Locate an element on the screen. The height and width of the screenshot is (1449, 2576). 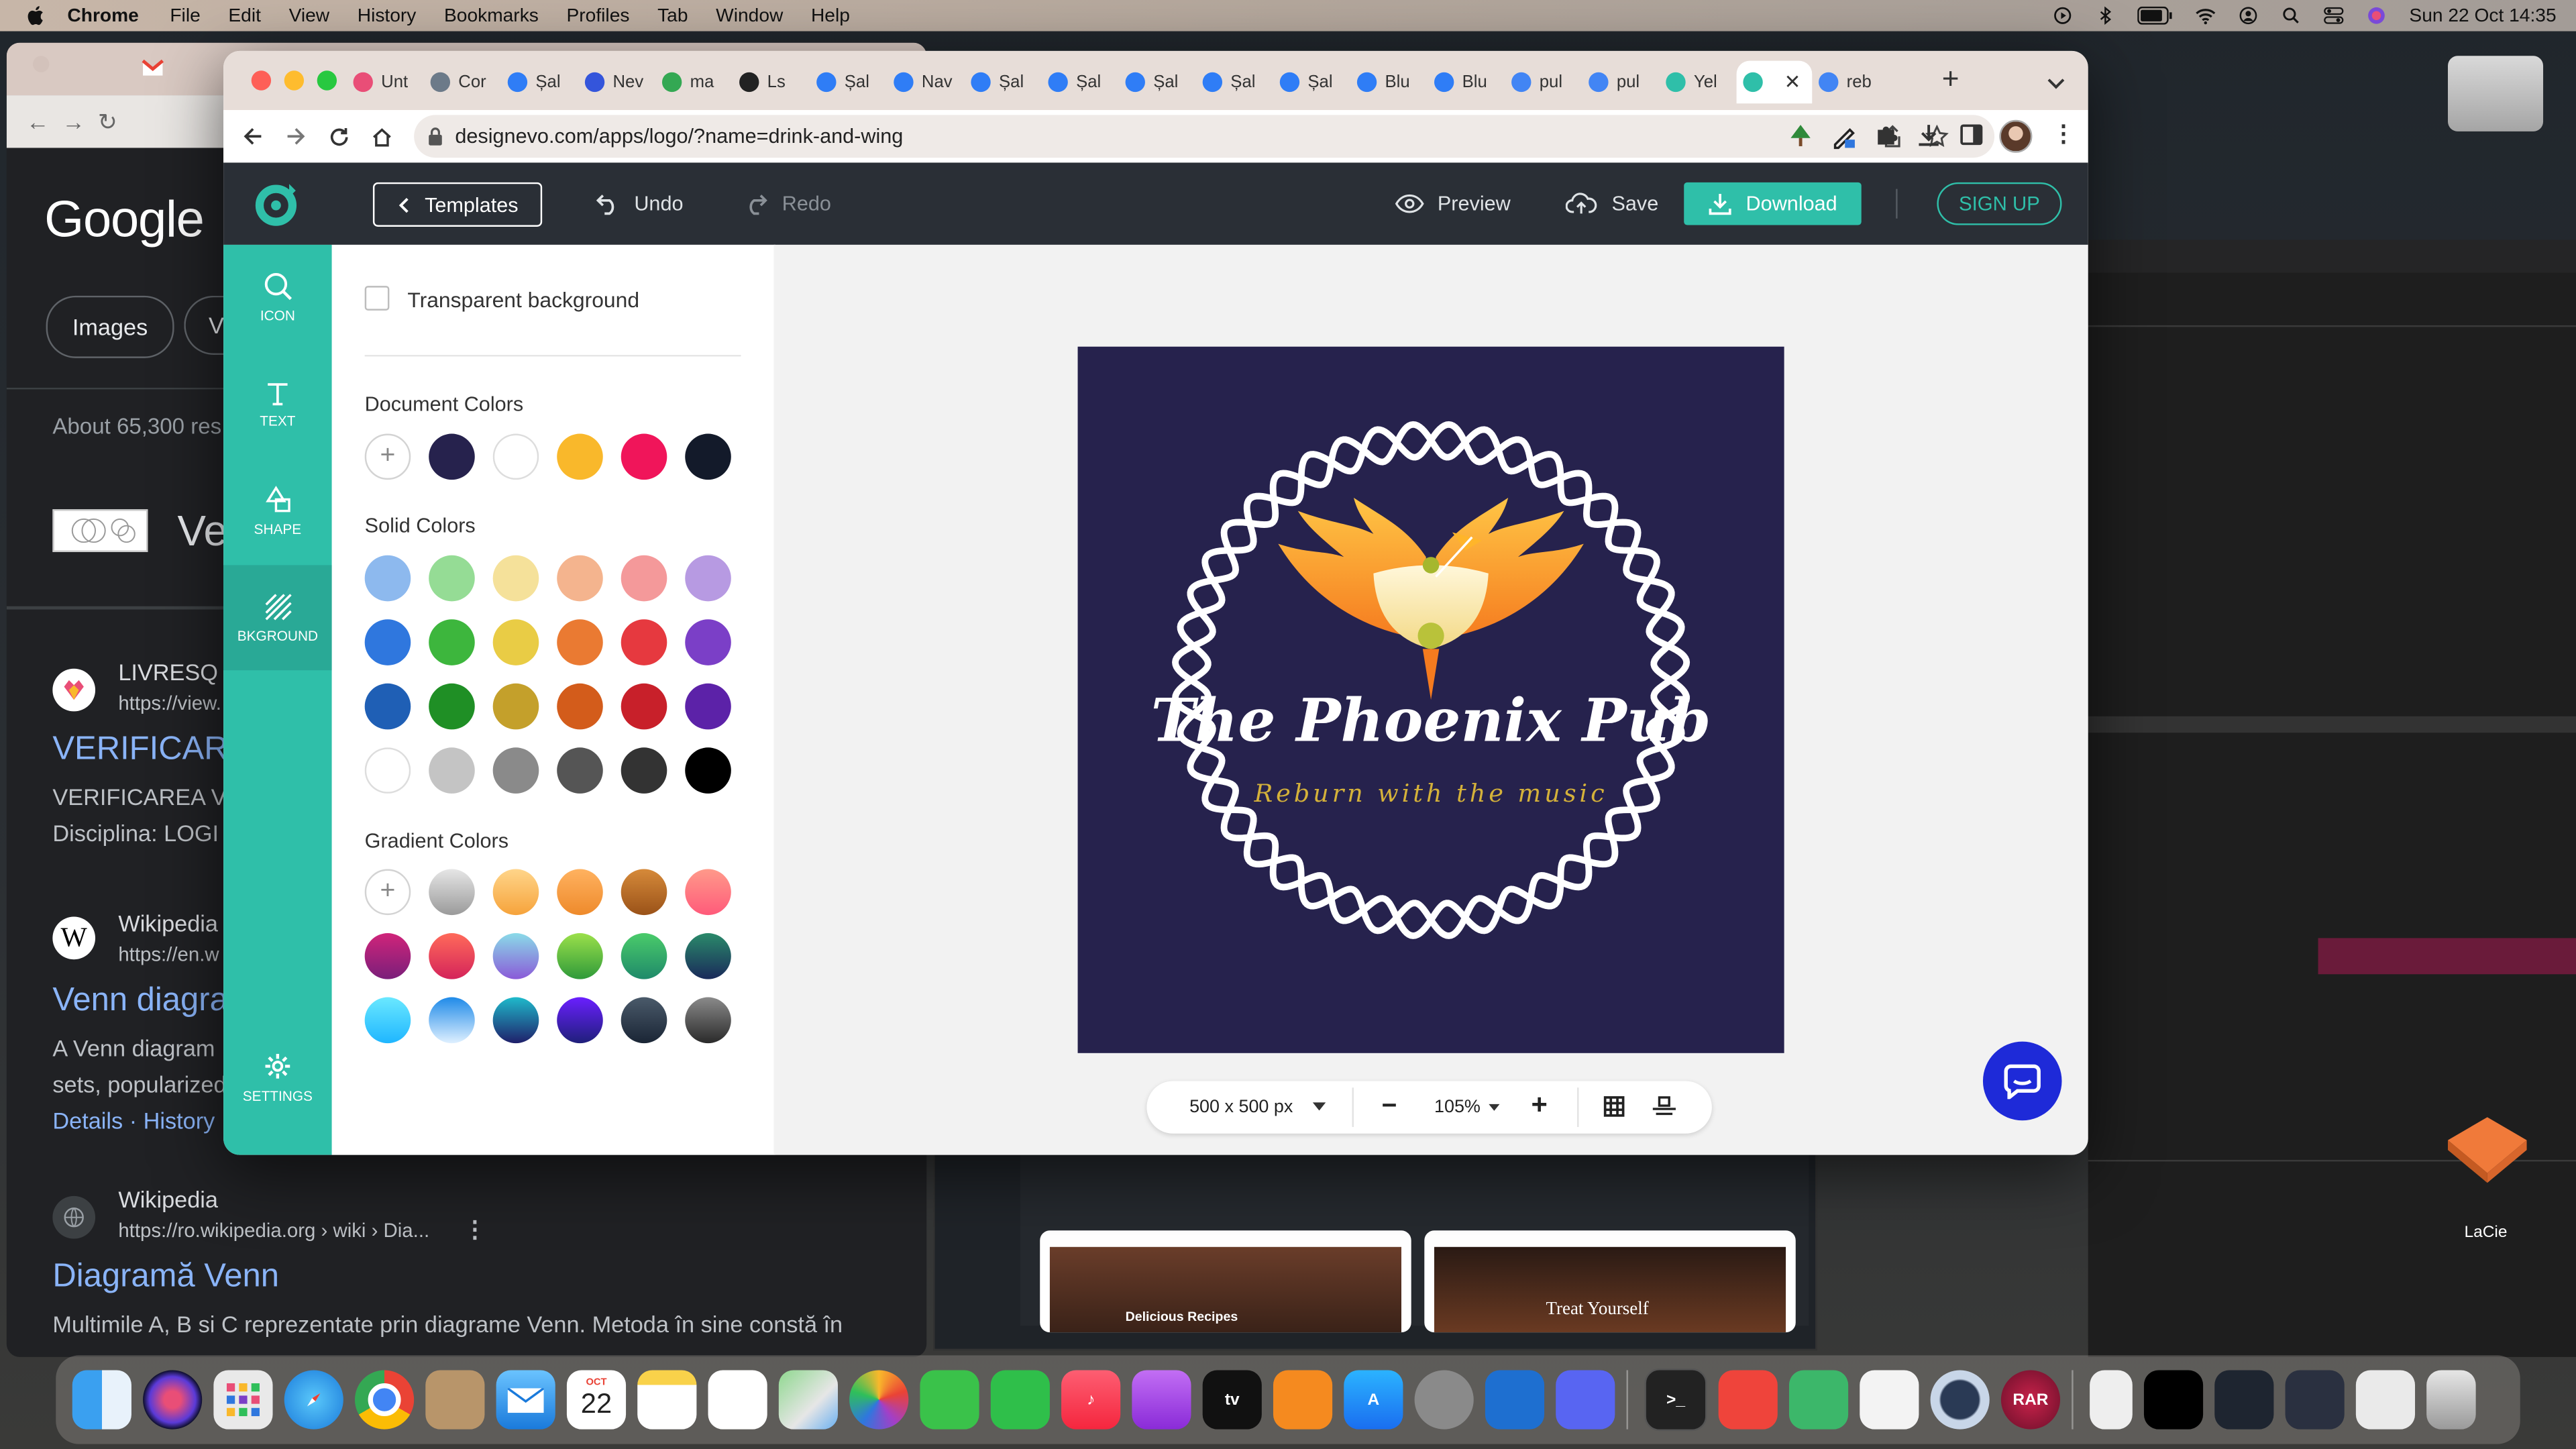
vscode-icon is located at coordinates (1515, 1400).